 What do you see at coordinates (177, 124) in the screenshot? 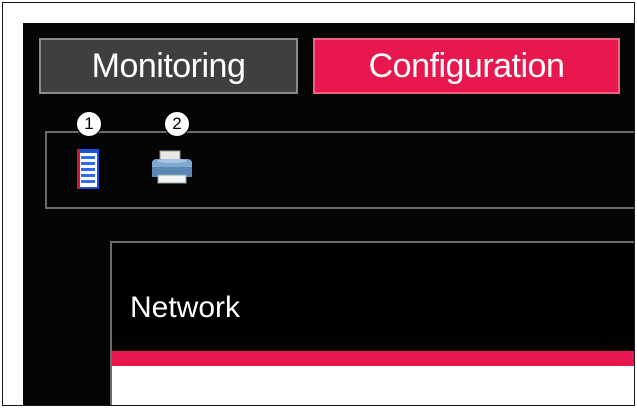
I see `callout-2: 2` at bounding box center [177, 124].